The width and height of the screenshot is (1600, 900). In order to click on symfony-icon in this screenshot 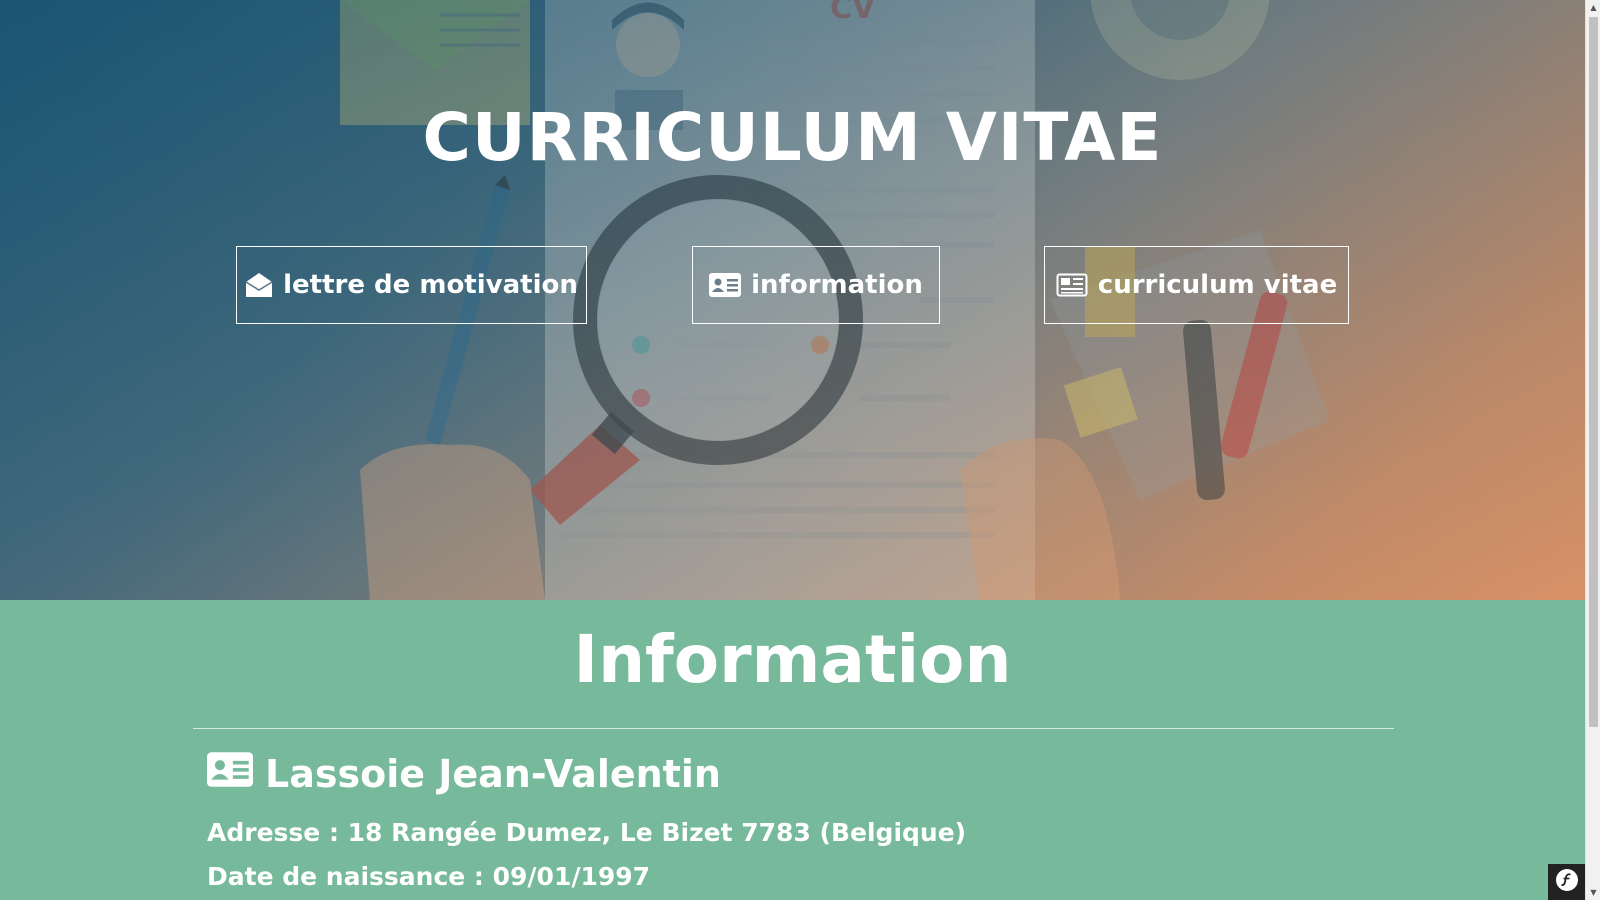, I will do `click(1567, 882)`.